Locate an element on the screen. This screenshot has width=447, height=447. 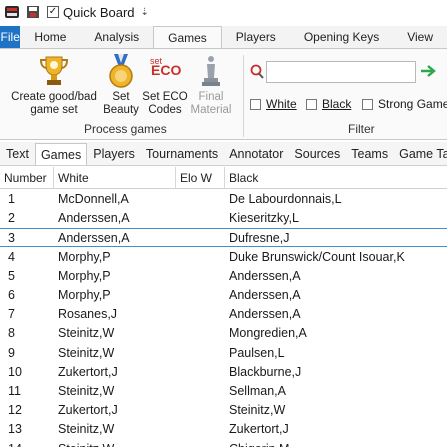
table-row: 11 Steinitz,W Sellman,A is located at coordinates (223, 391).